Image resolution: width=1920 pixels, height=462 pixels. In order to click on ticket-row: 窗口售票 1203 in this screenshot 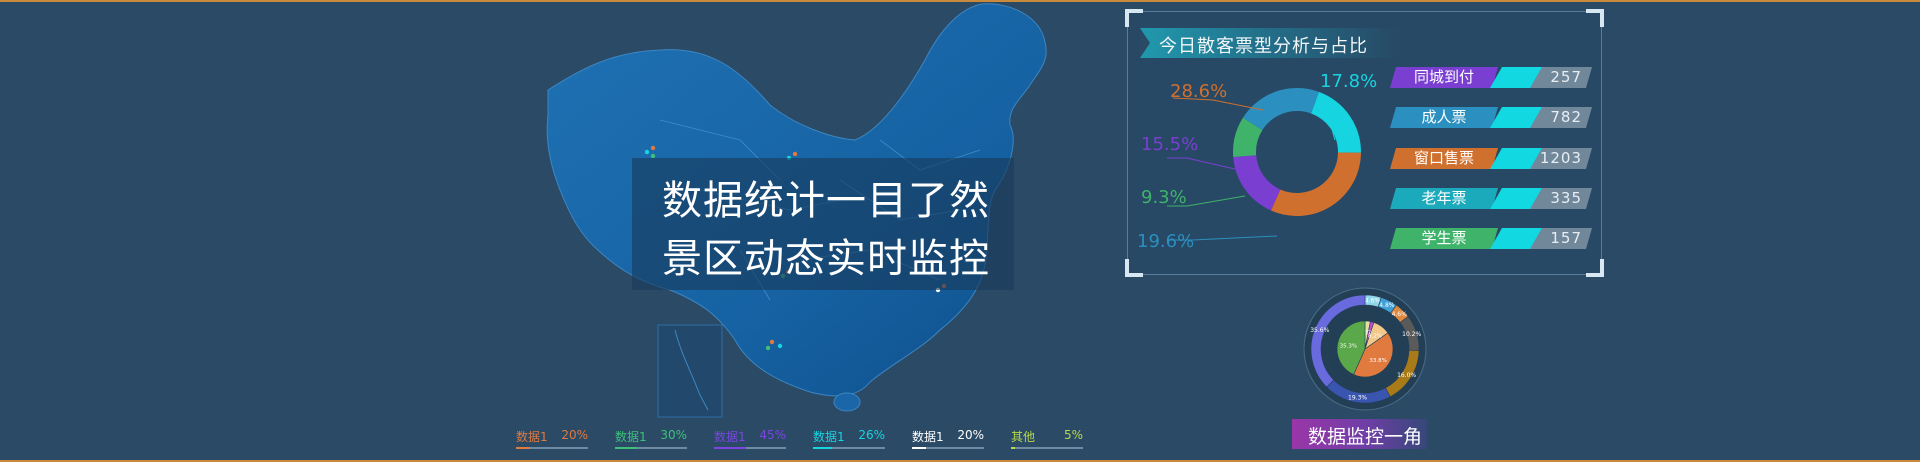, I will do `click(1491, 158)`.